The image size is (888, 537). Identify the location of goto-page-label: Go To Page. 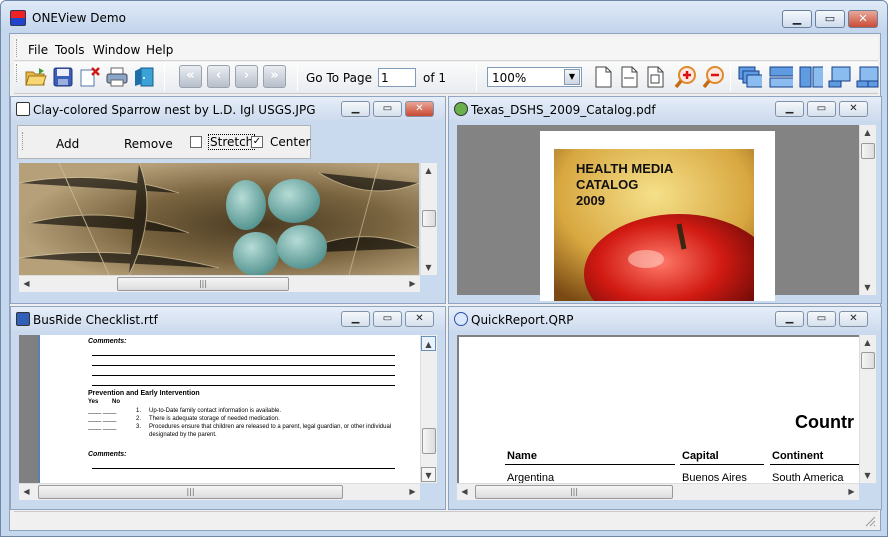
(339, 78).